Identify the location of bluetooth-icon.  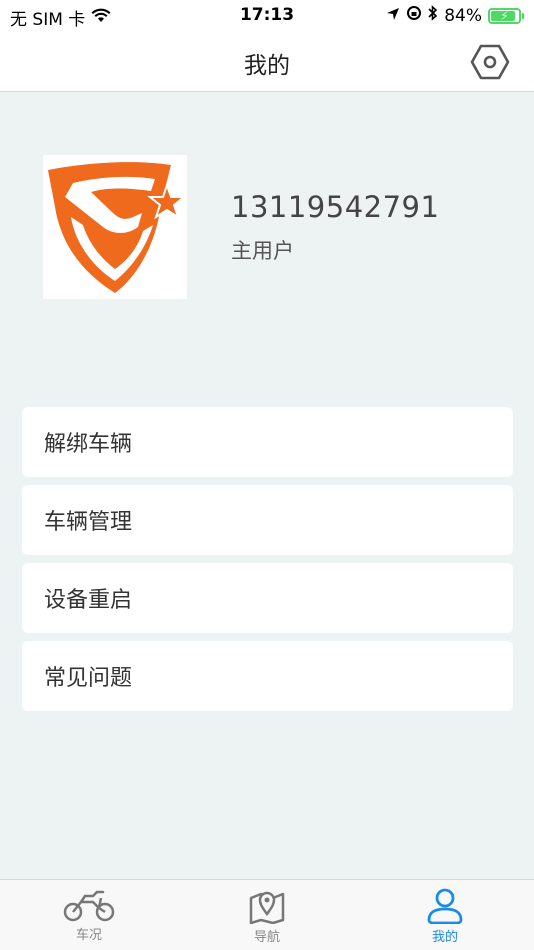
(433, 15).